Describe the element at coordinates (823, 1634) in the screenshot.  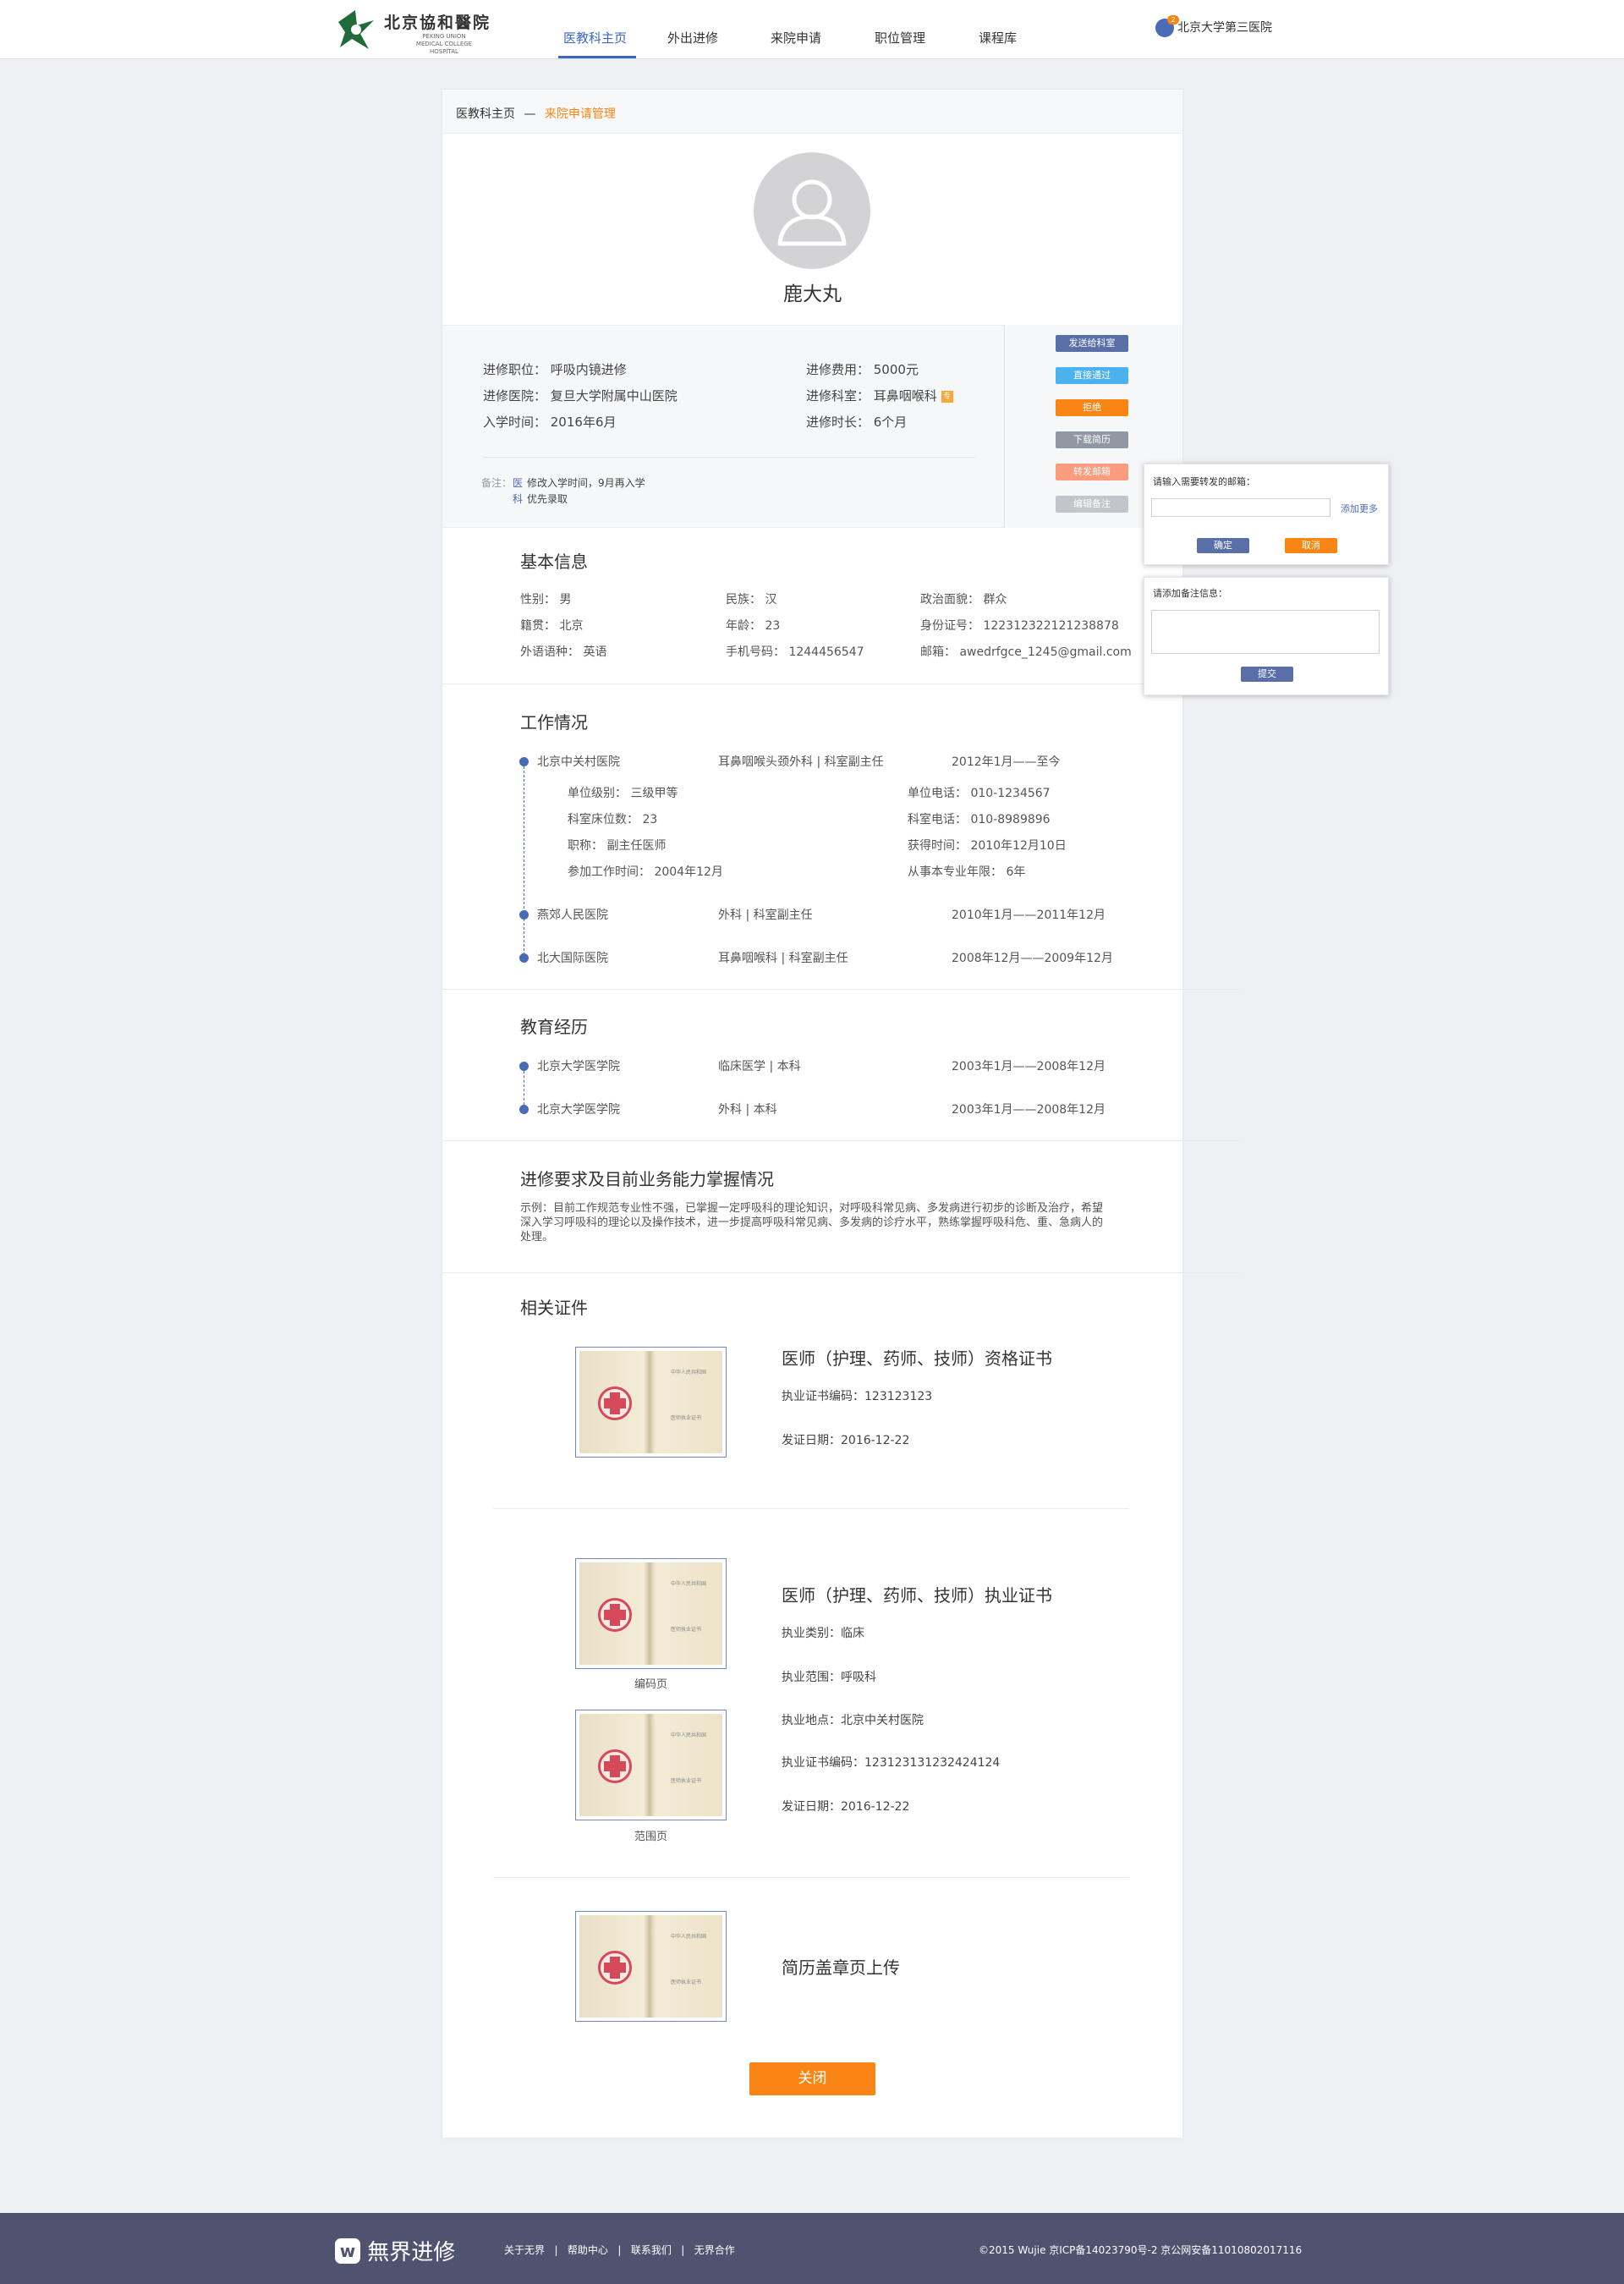
I see `cert-practice-category: 执业类别：临床` at that location.